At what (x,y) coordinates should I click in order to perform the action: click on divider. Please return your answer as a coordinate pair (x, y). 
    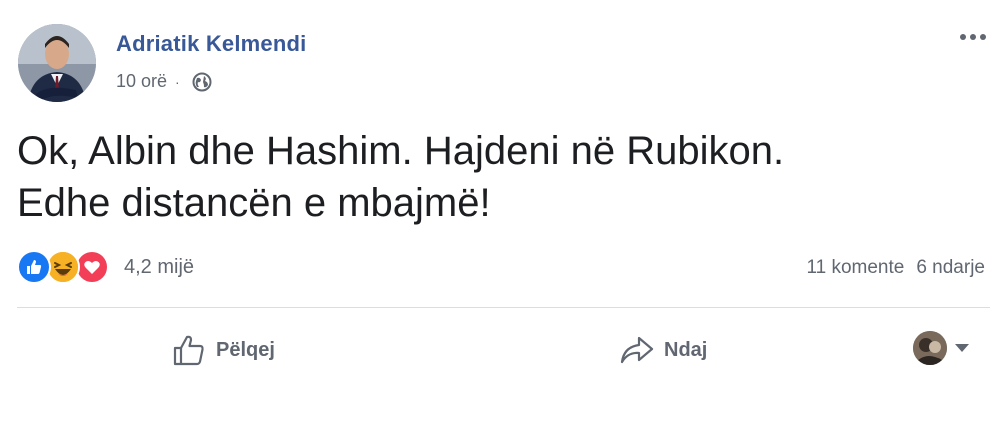
    Looking at the image, I should click on (503, 307).